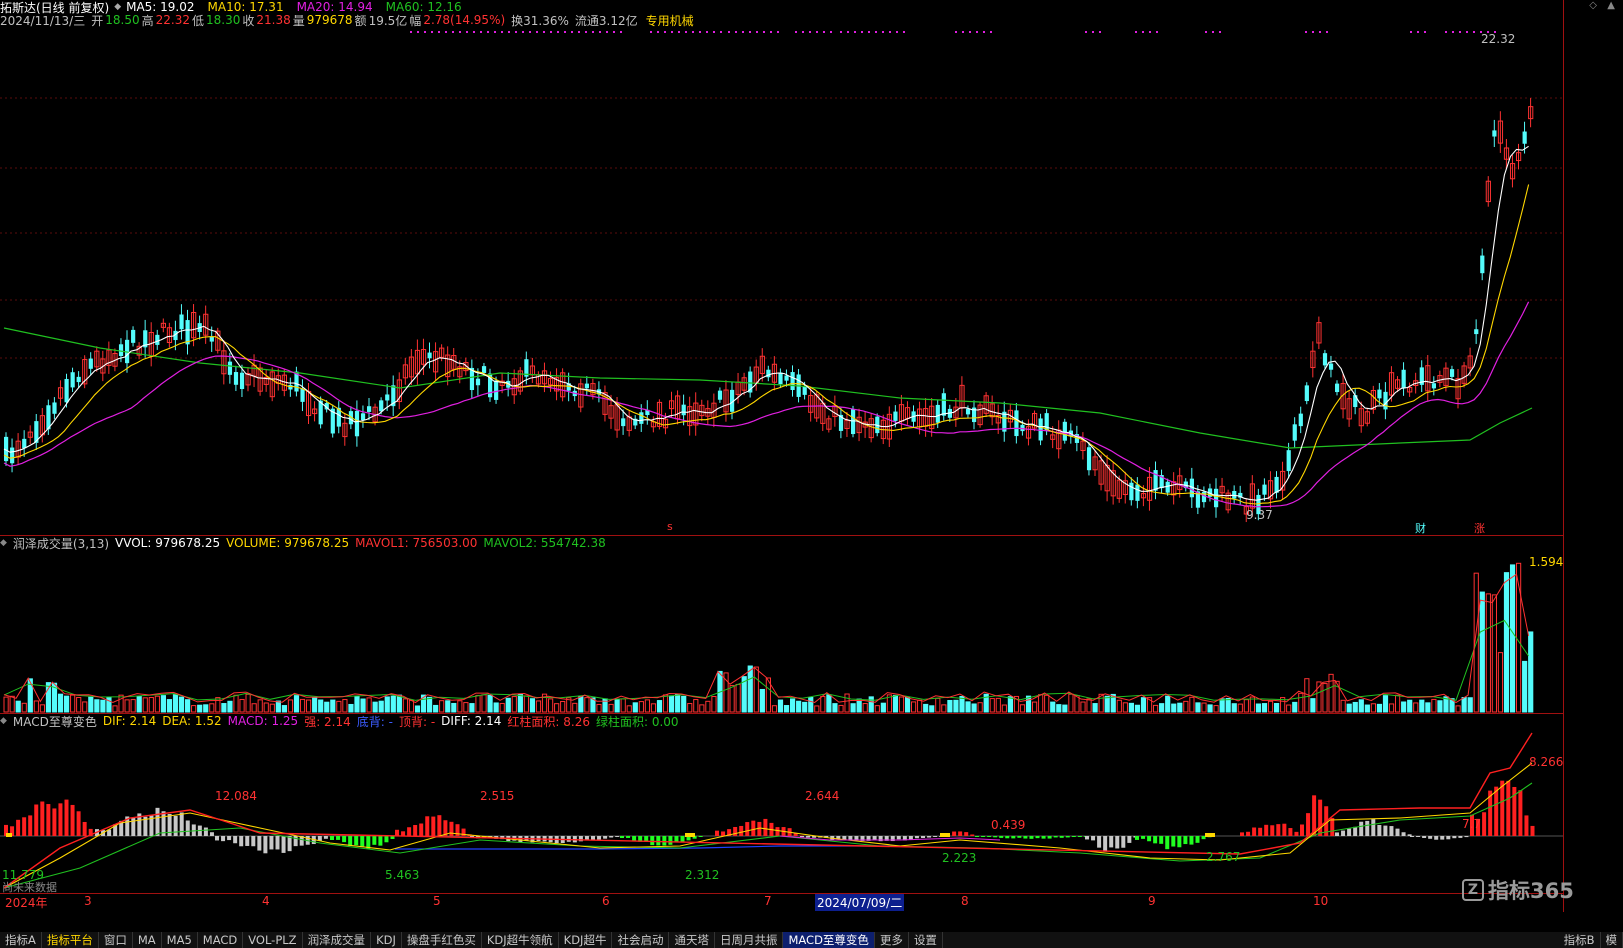 This screenshot has height=948, width=1623. Describe the element at coordinates (768, 901) in the screenshot. I see `axis-label-7: 7` at that location.